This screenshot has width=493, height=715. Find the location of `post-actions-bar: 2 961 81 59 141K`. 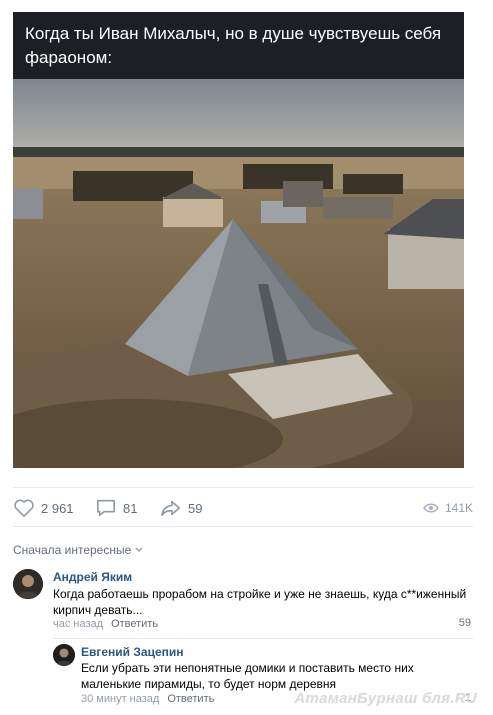

post-actions-bar: 2 961 81 59 141K is located at coordinates (243, 507).